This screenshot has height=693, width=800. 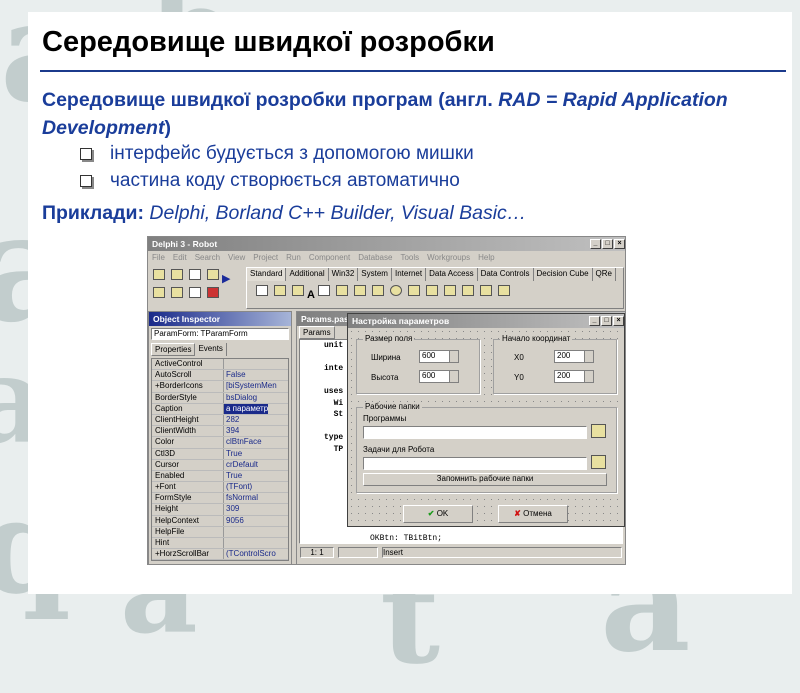 What do you see at coordinates (452, 274) in the screenshot?
I see `palette-tab: Data Access` at bounding box center [452, 274].